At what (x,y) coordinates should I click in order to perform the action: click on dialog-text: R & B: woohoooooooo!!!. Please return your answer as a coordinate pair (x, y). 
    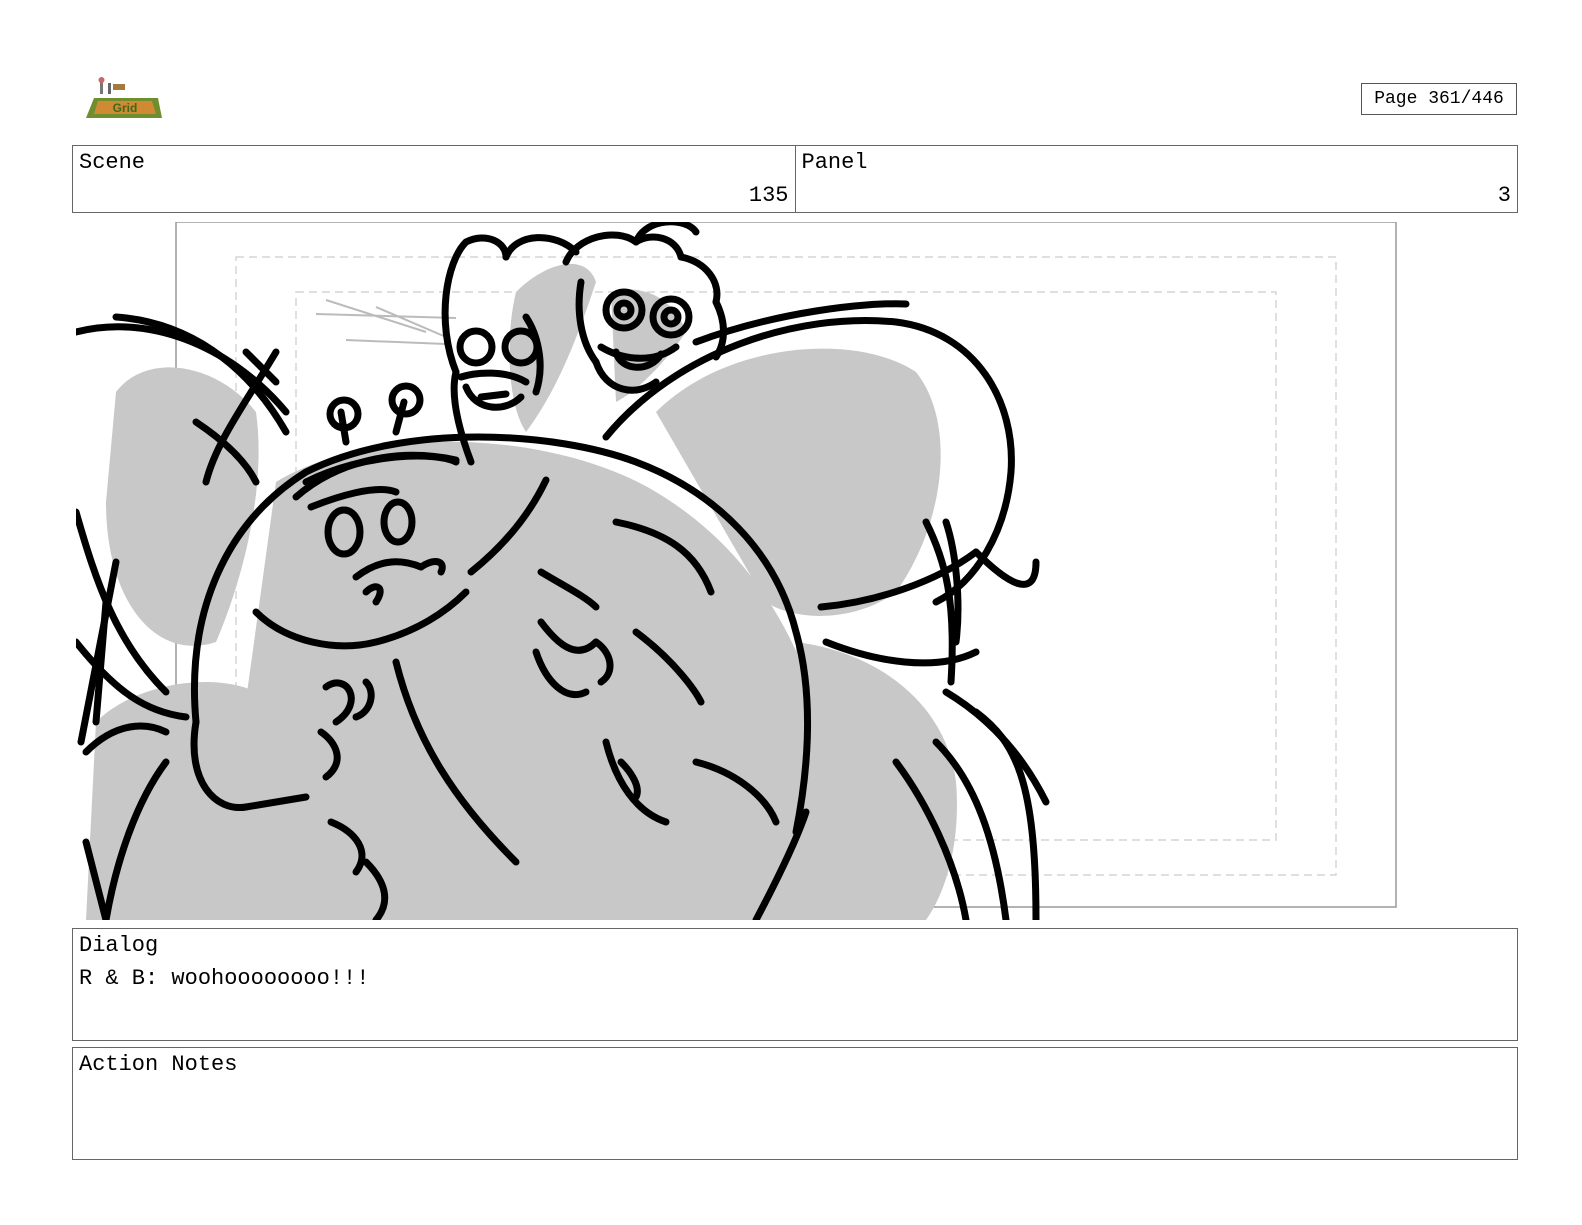
    Looking at the image, I should click on (224, 978).